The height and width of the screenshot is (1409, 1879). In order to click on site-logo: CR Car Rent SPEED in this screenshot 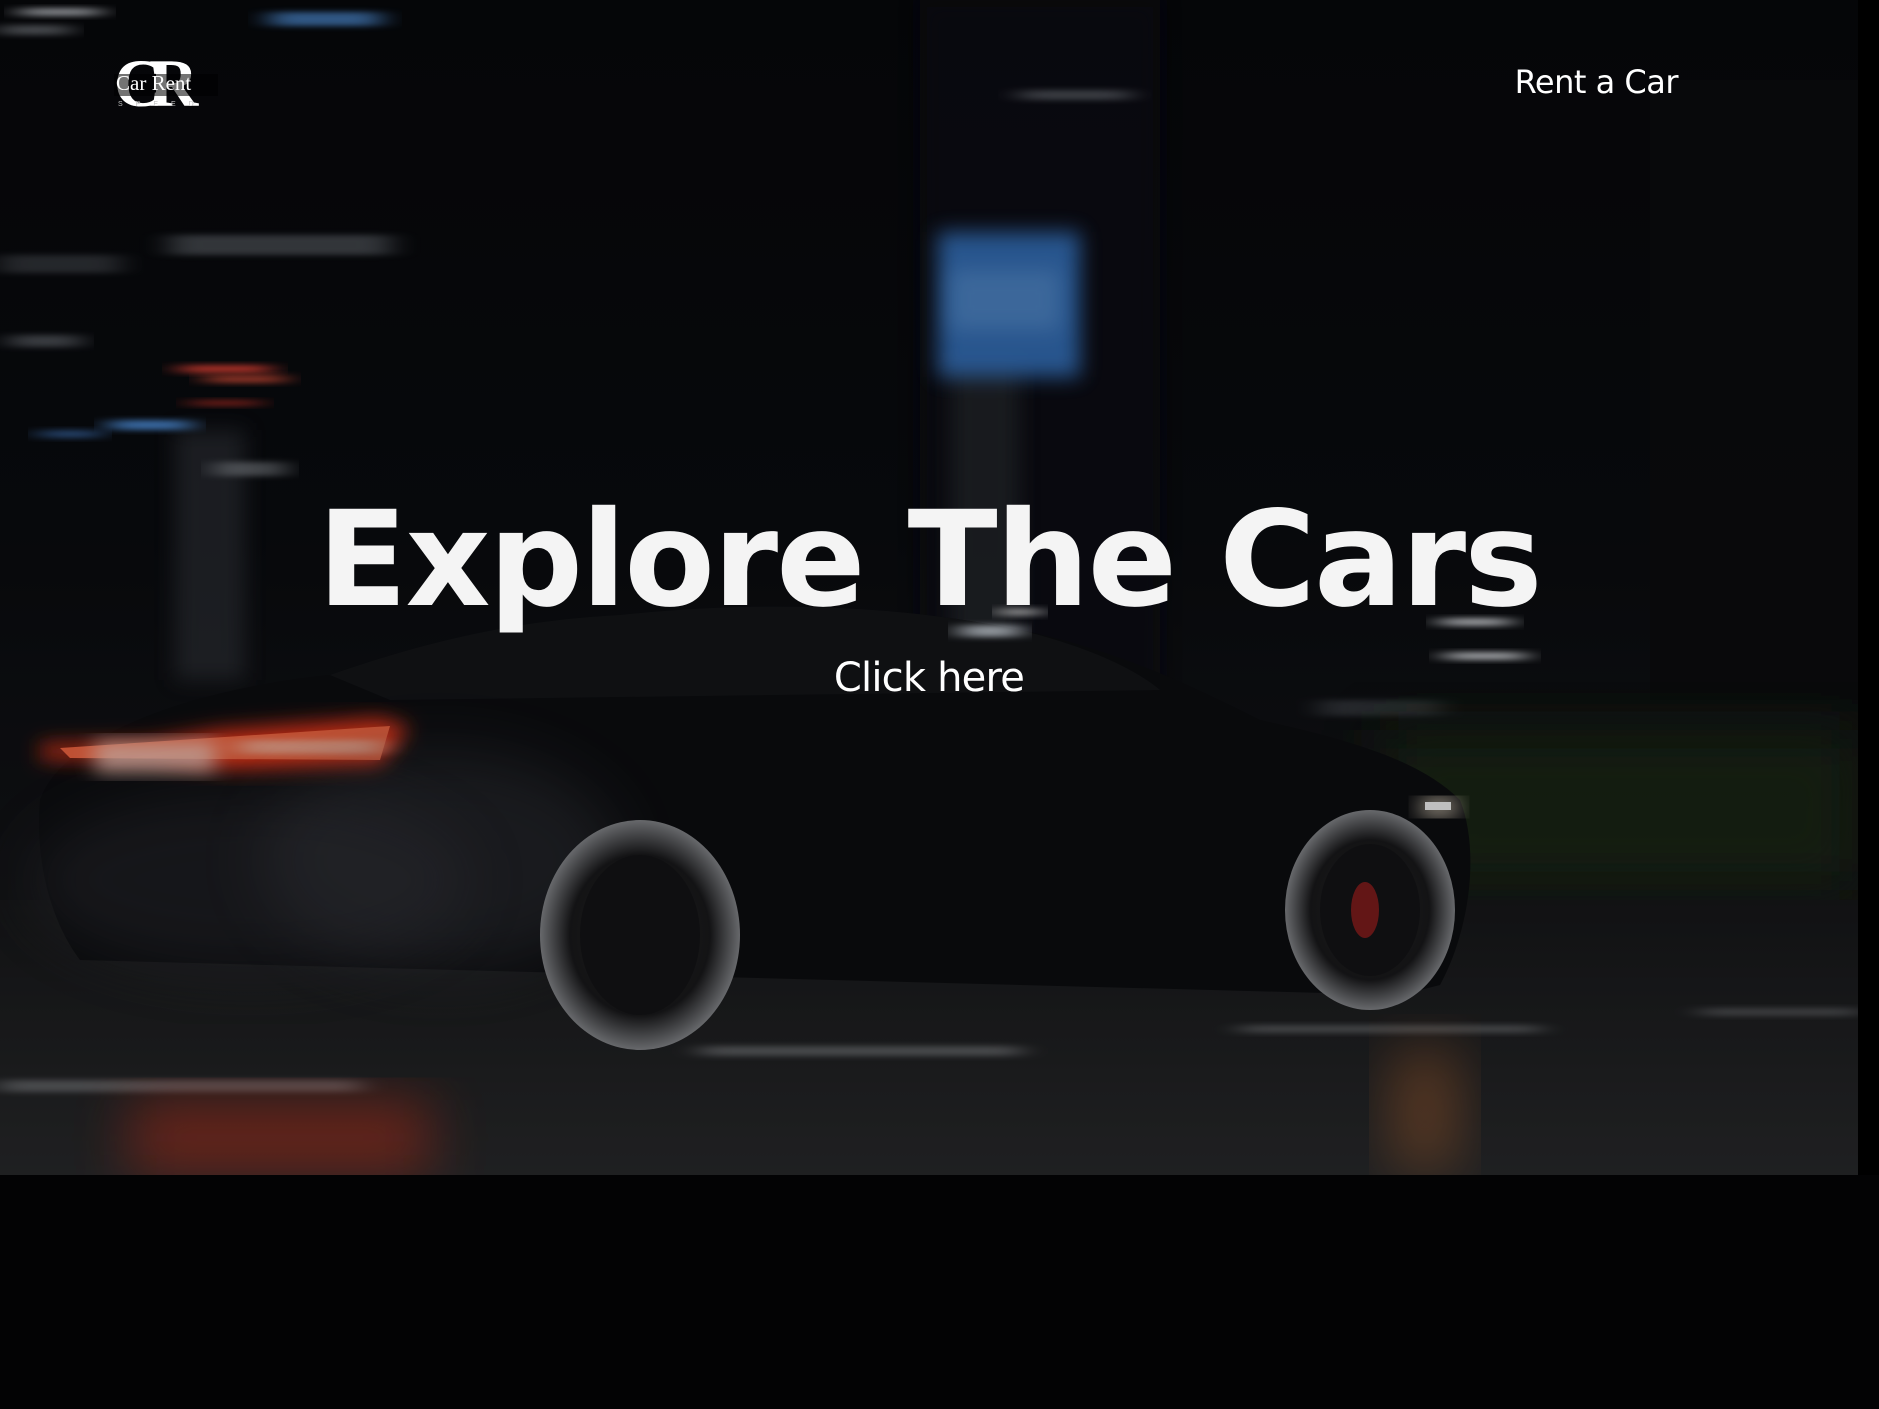, I will do `click(167, 83)`.